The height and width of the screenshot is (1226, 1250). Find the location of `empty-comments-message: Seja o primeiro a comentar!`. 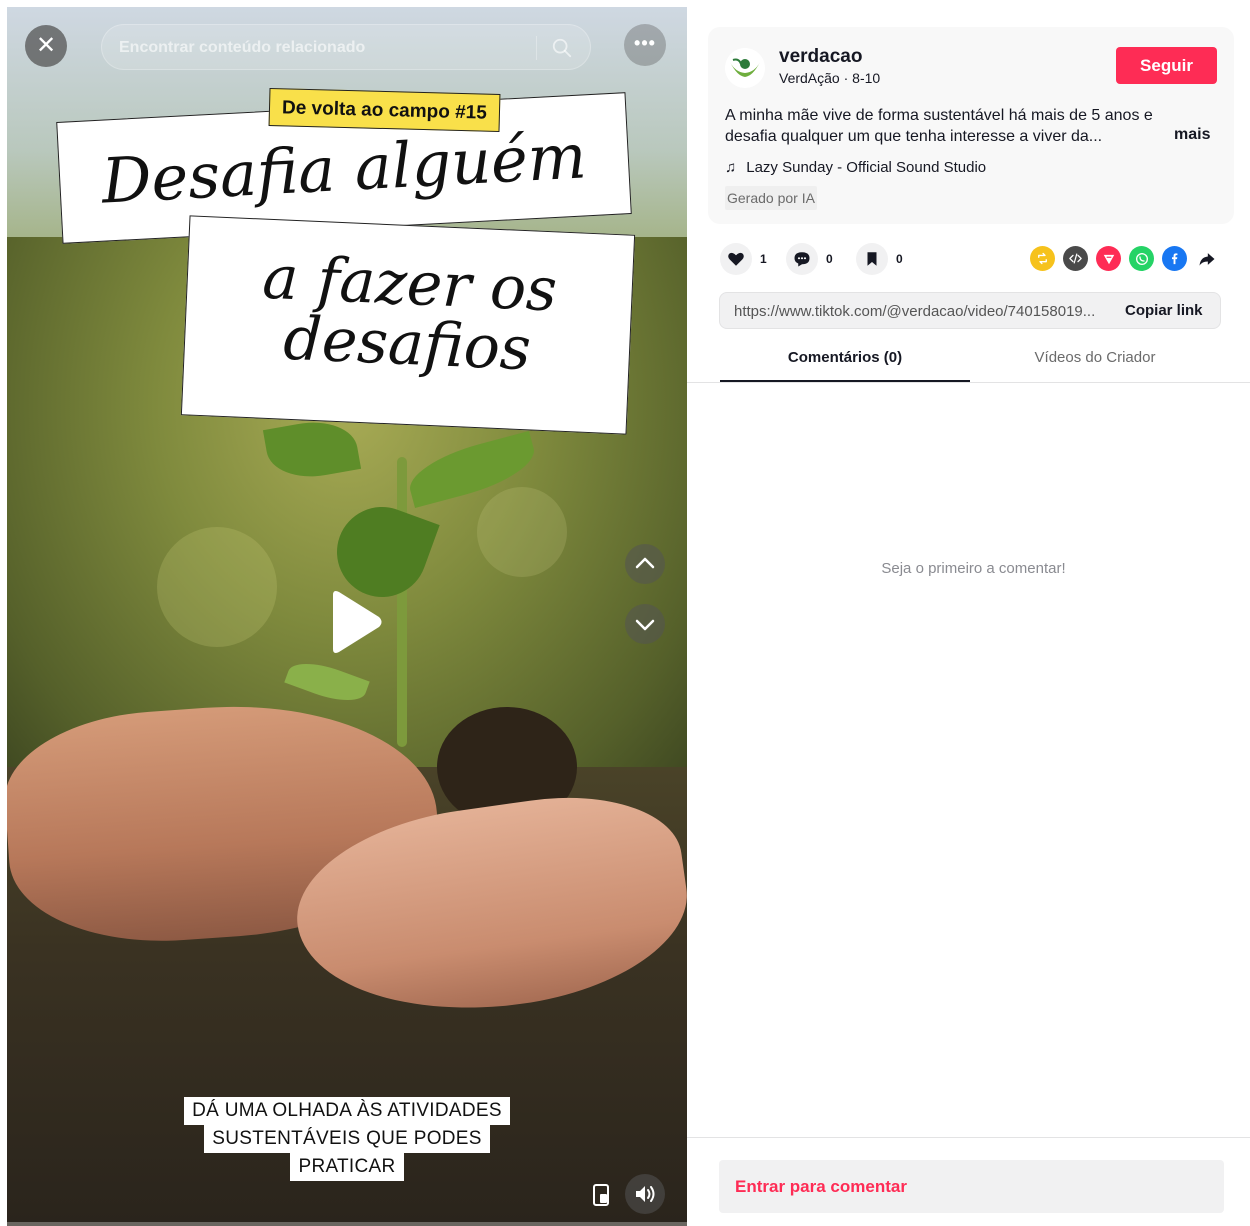

empty-comments-message: Seja o primeiro a comentar! is located at coordinates (968, 568).